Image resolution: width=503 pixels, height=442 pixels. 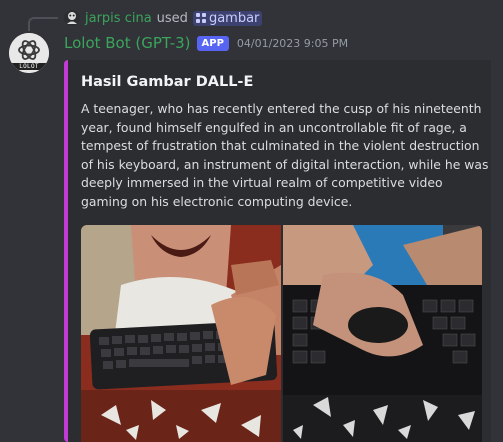 I want to click on reply-username: jarpis cina, so click(x=118, y=18).